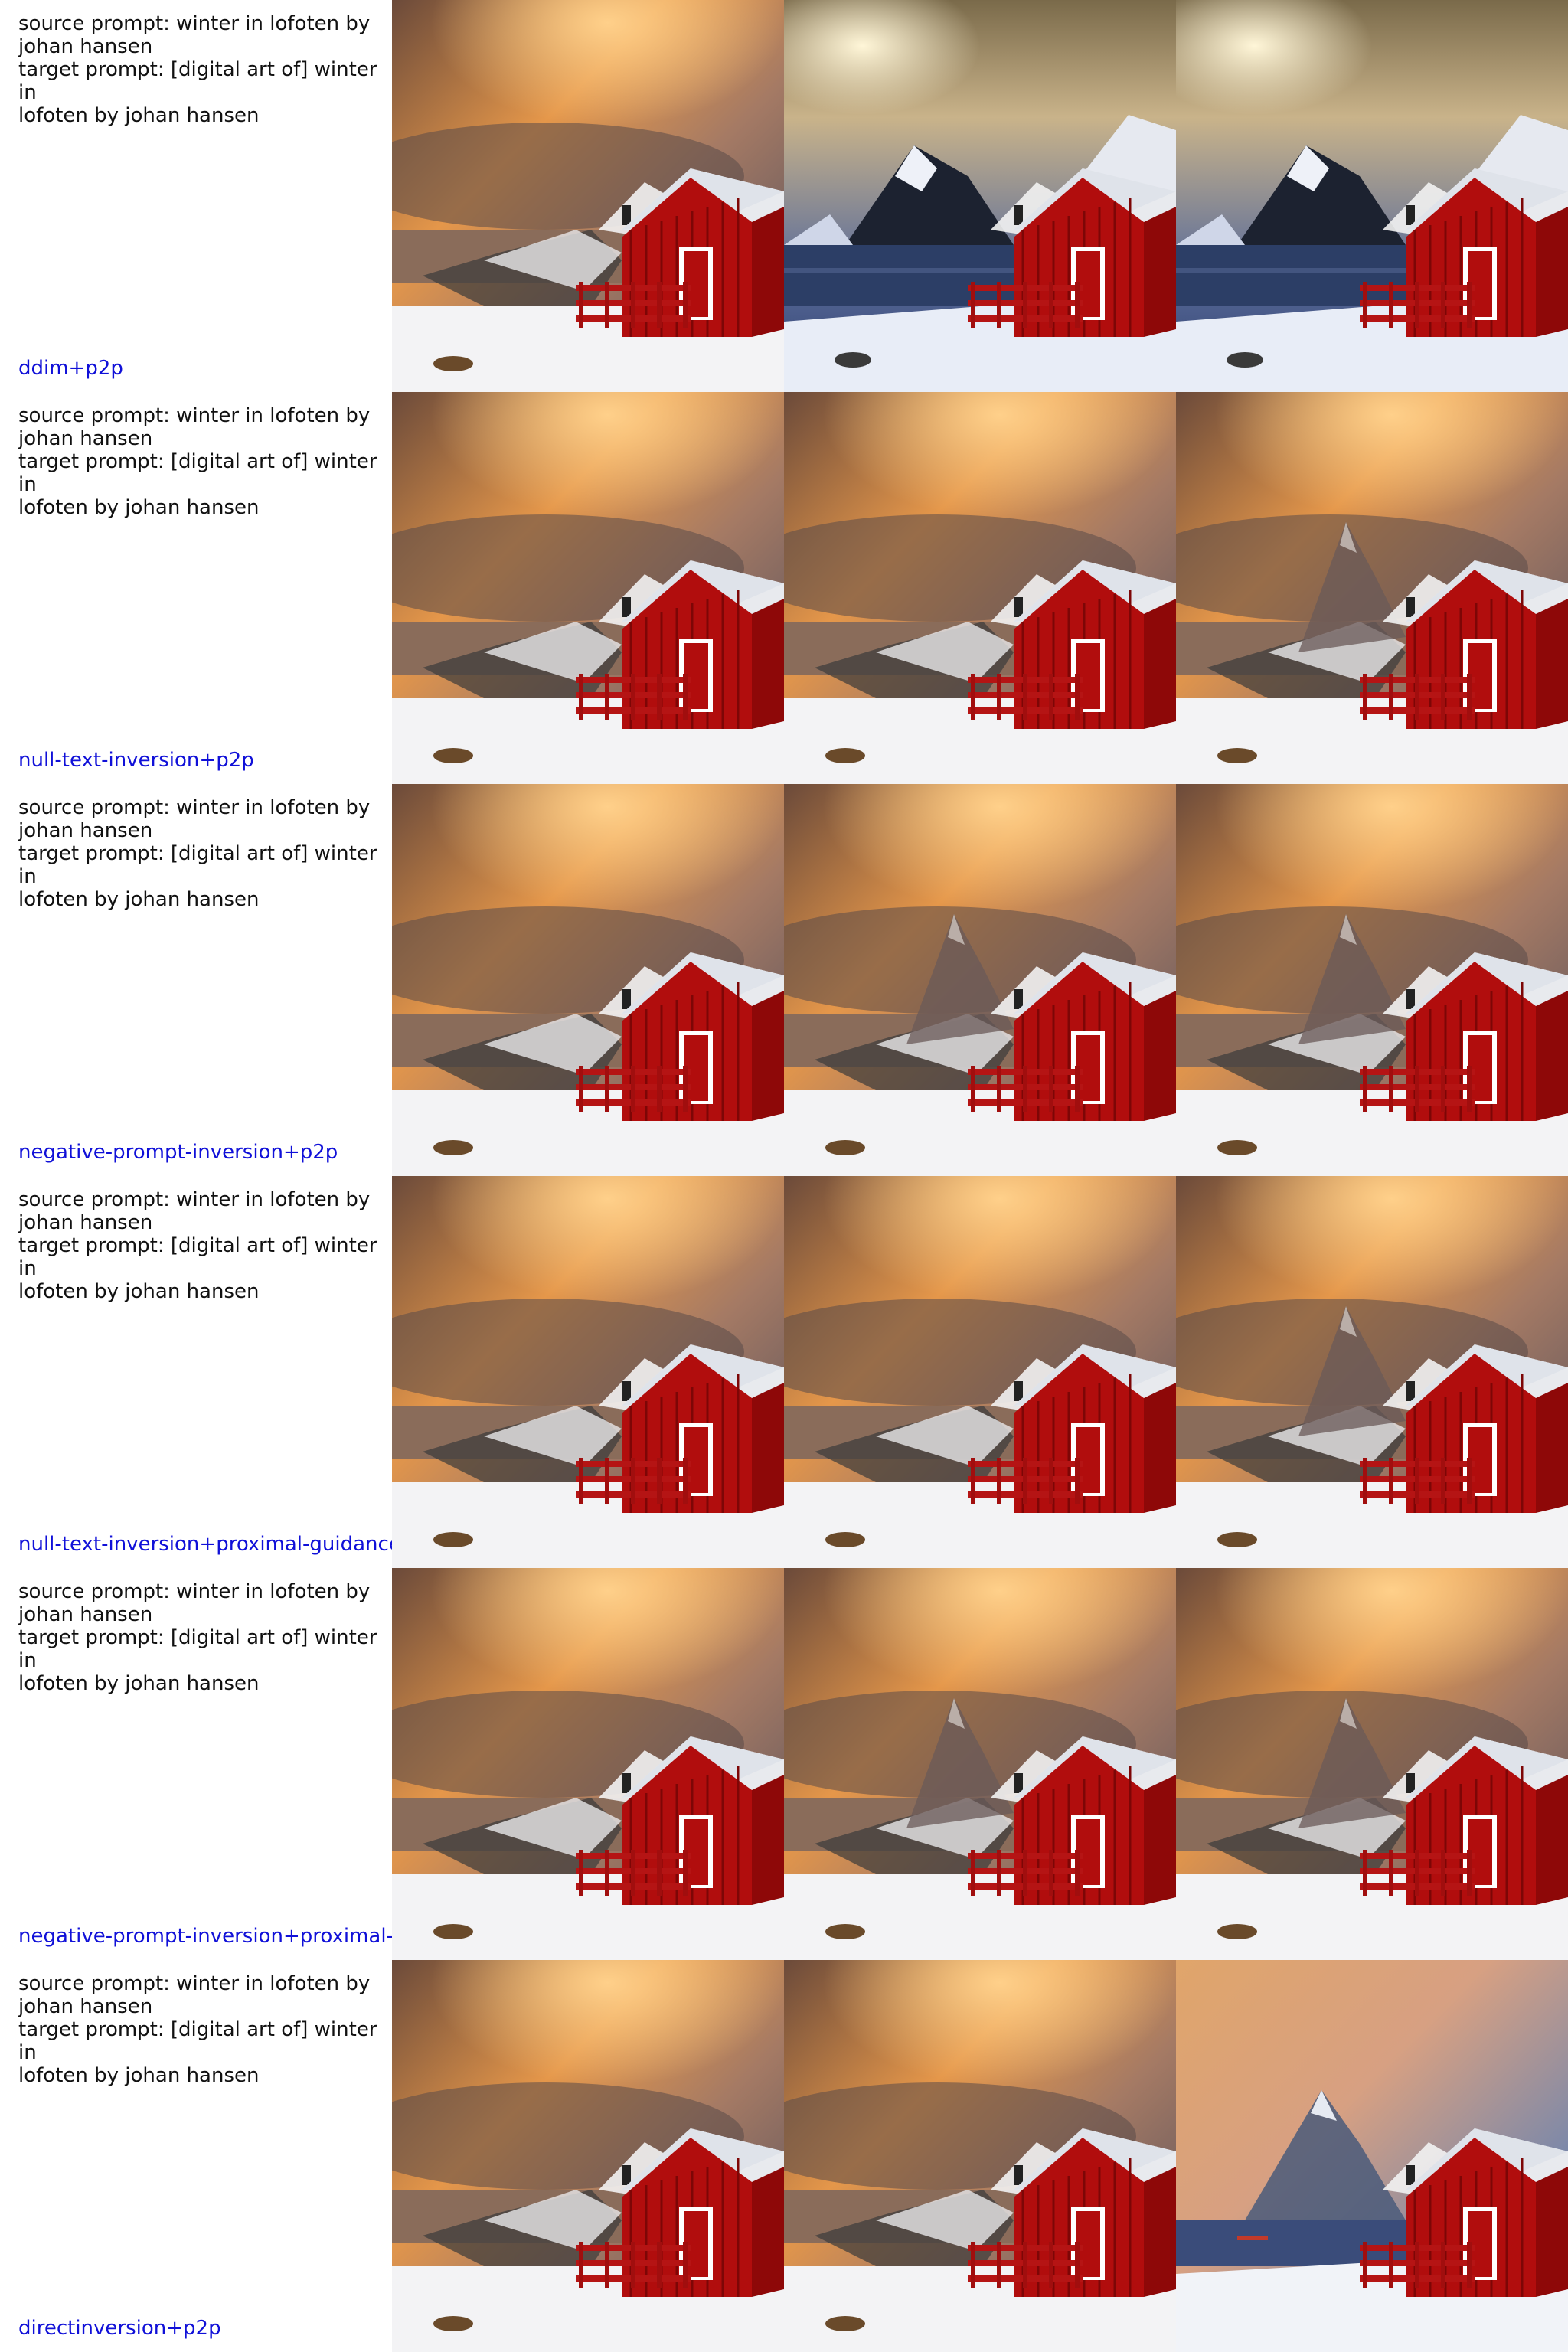 The image size is (1568, 2352). Describe the element at coordinates (136, 760) in the screenshot. I see `method-label: null-text-inversion+p2p` at that location.